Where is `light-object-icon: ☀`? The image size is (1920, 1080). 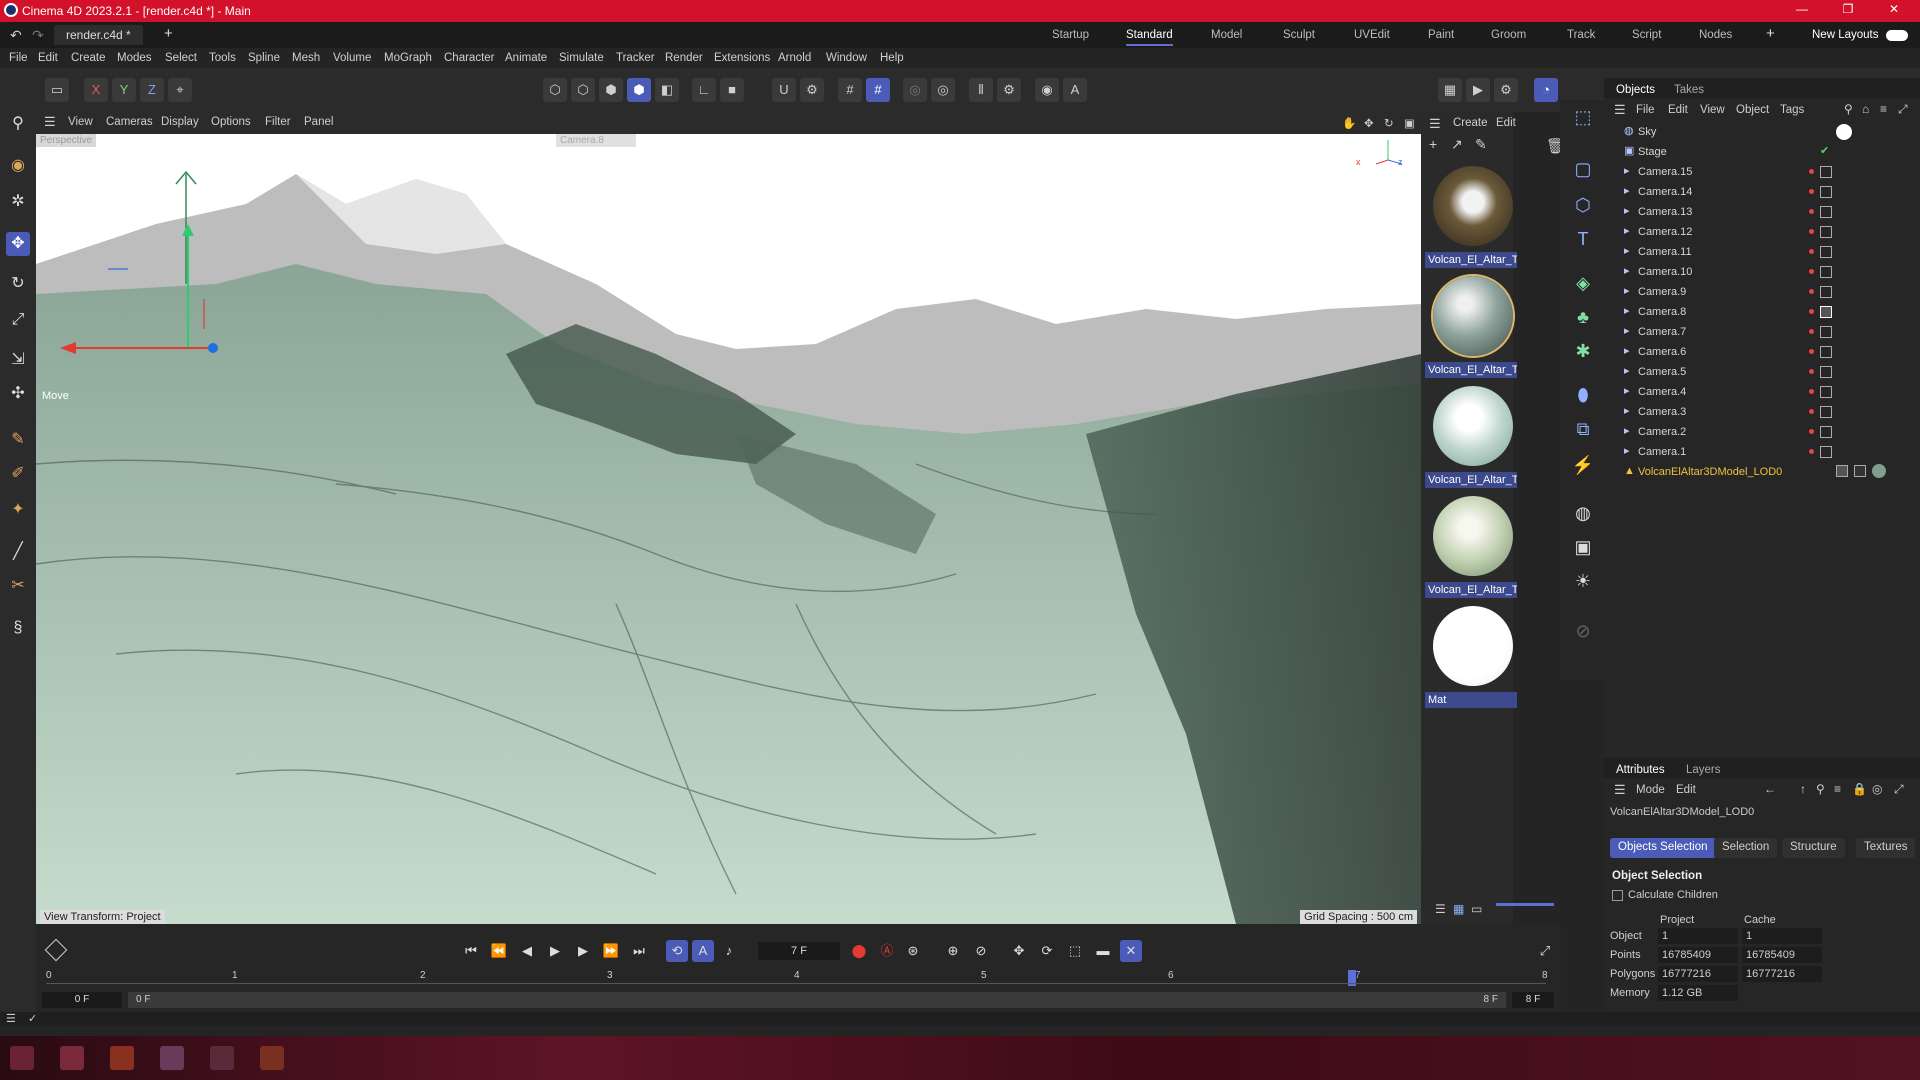
light-object-icon: ☀ is located at coordinates (1583, 581).